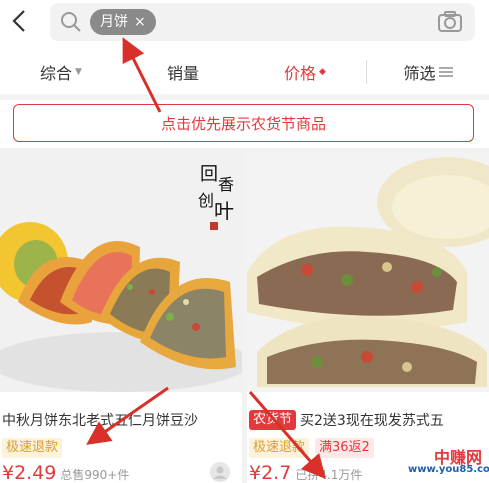  I want to click on sold-count: 已拼4.1万件, so click(329, 475).